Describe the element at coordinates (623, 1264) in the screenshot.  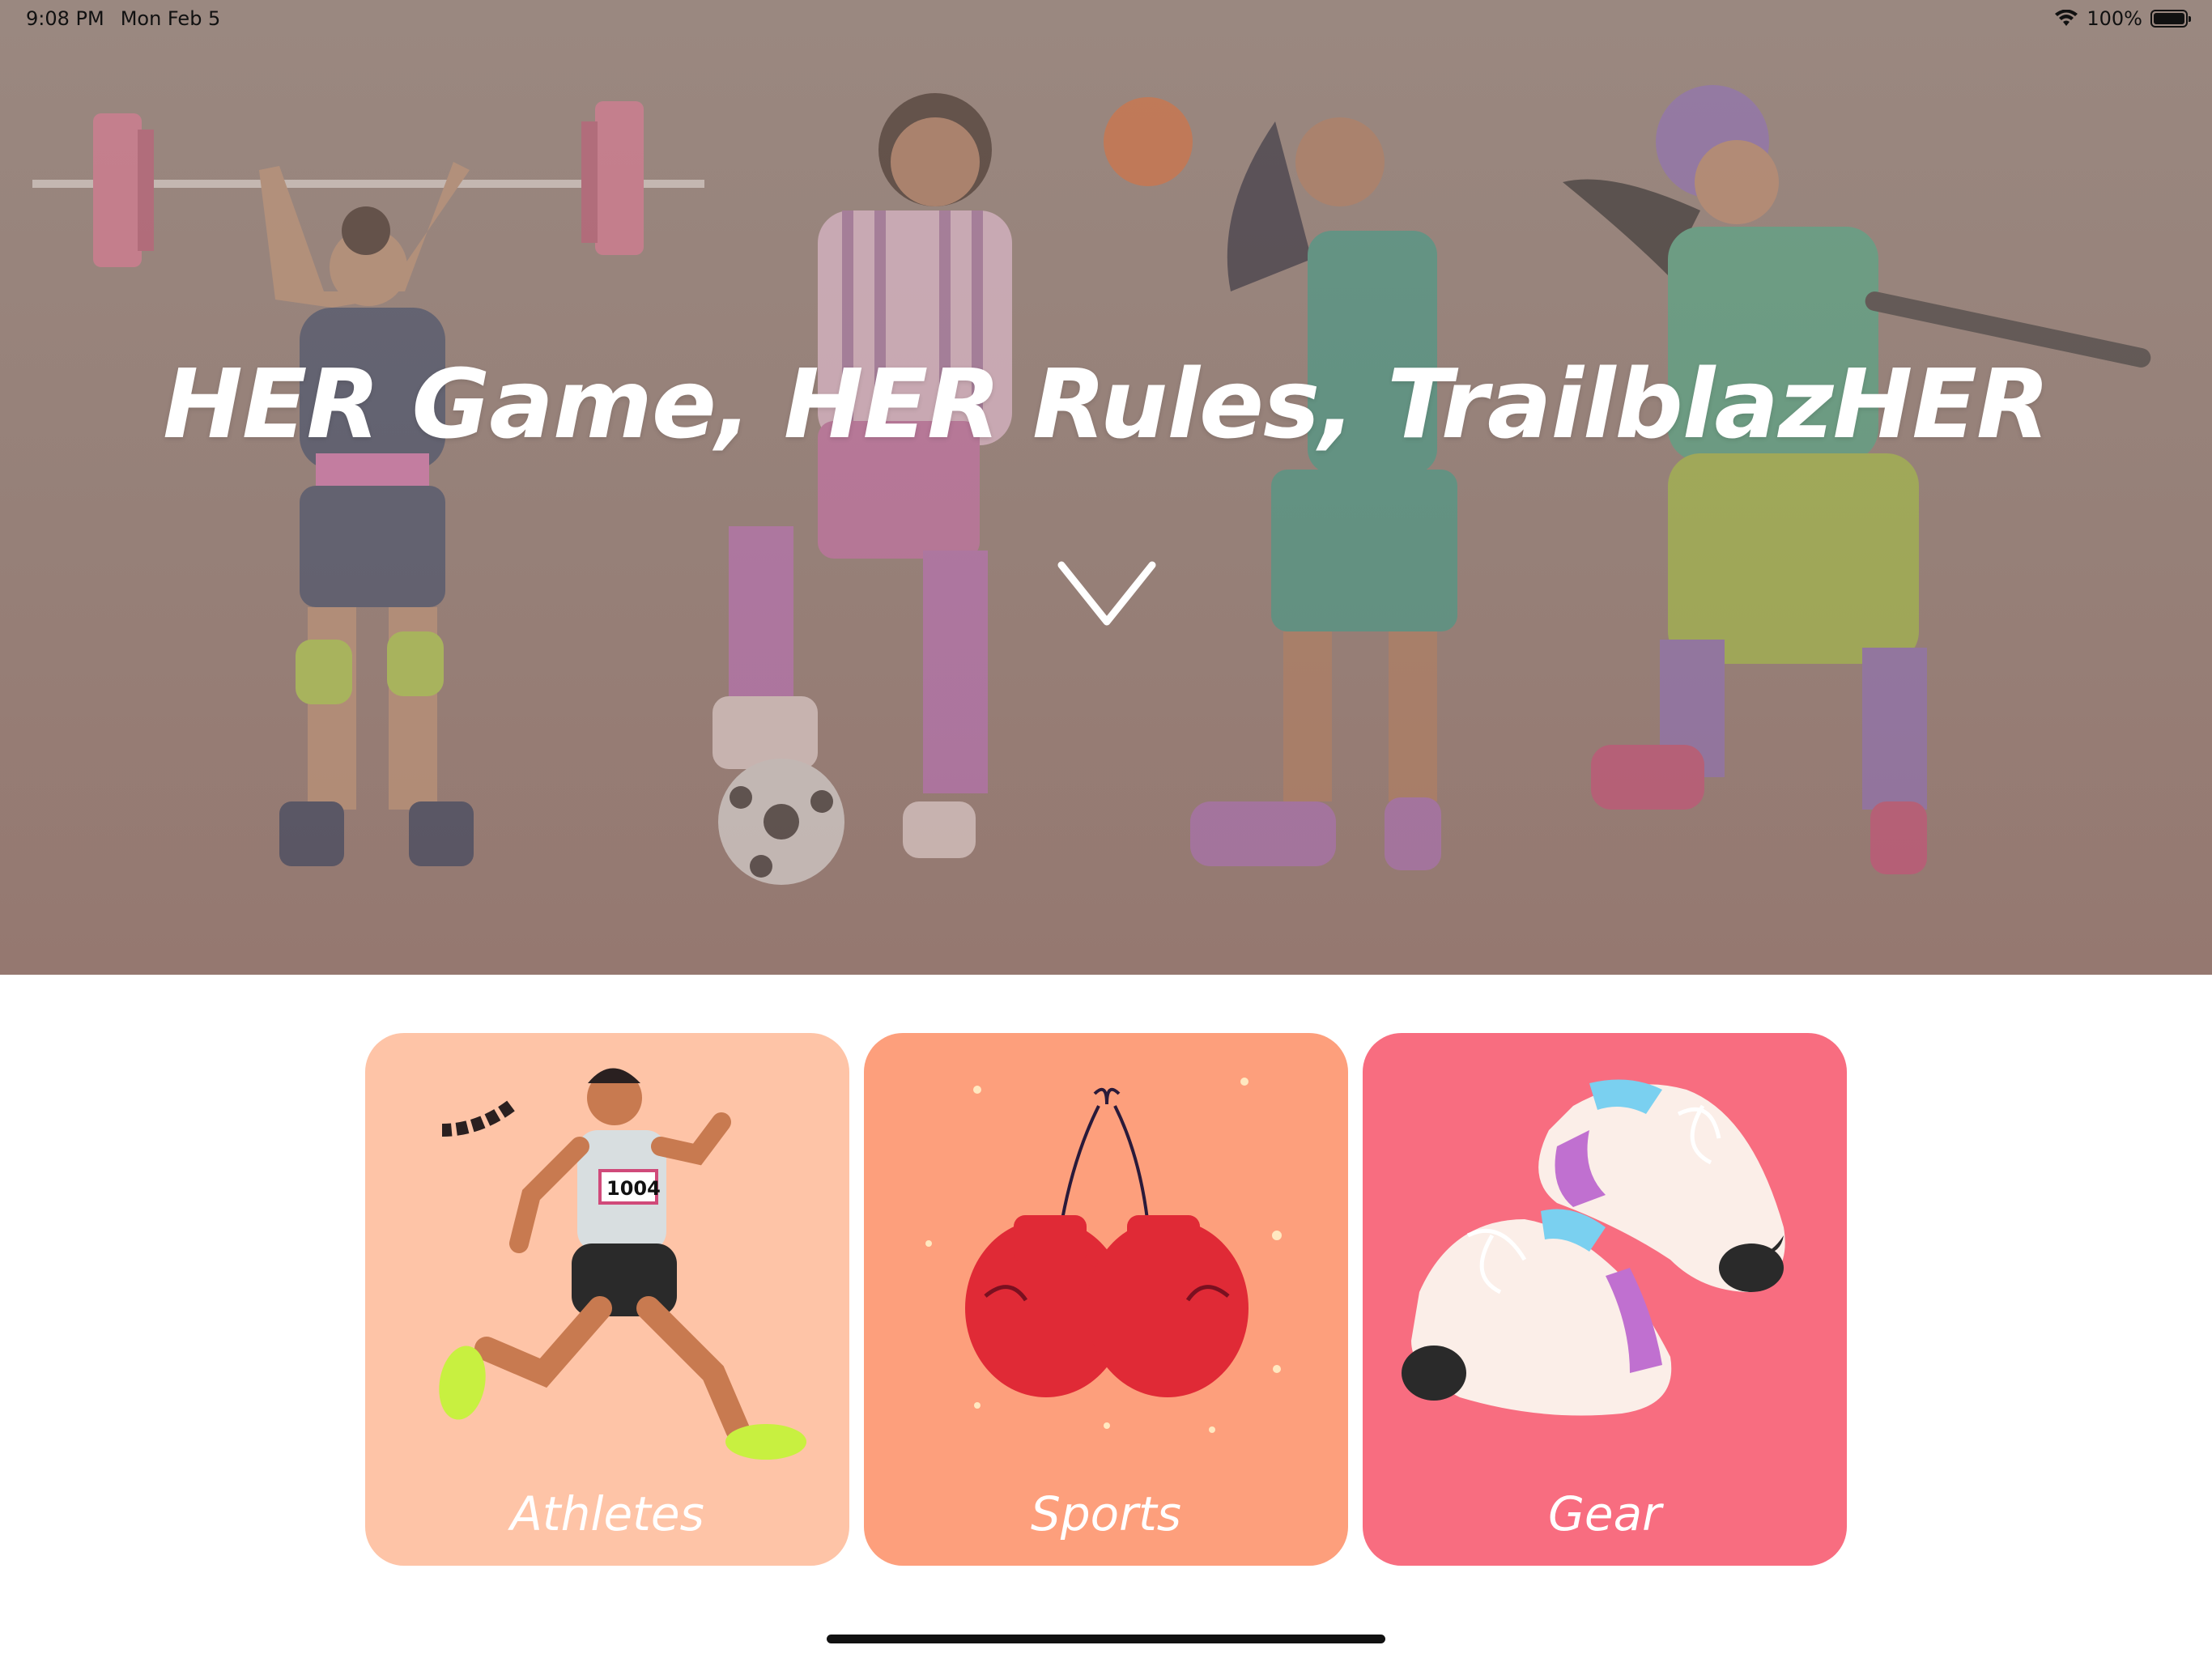
I see `runner-illustration: 1004` at that location.